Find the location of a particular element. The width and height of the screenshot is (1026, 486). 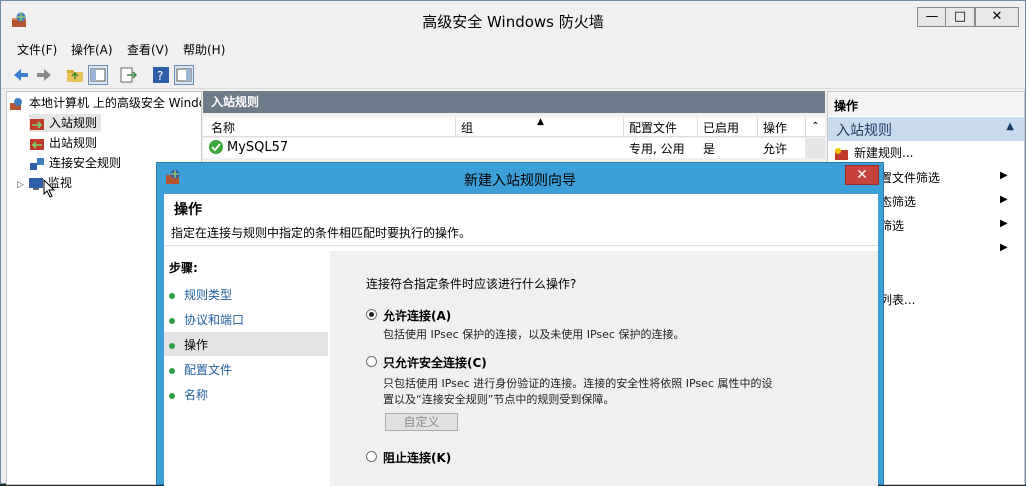

window-title: 高级安全 Windows 防火墙 is located at coordinates (513, 22).